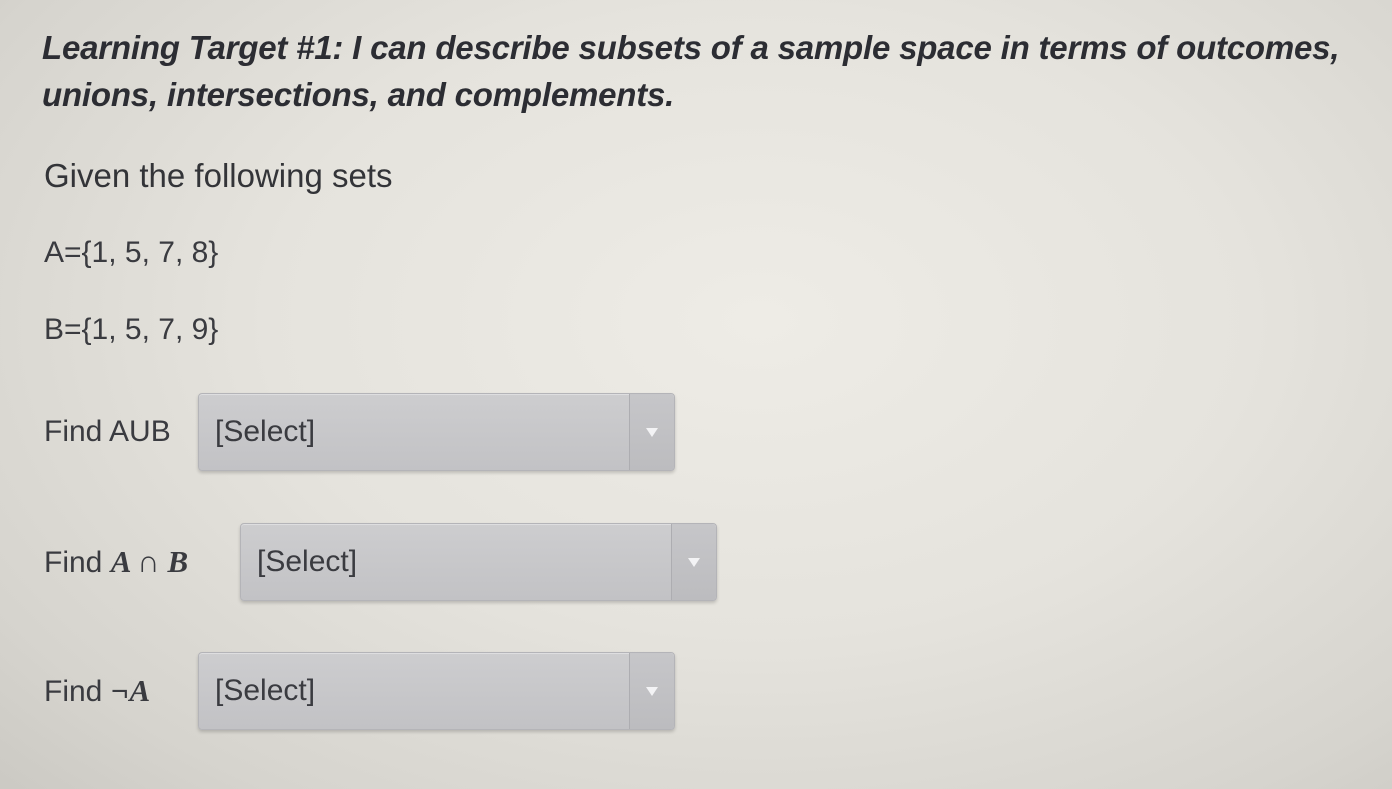 The image size is (1392, 789). I want to click on question-intersection-label-text: Find, so click(73, 562).